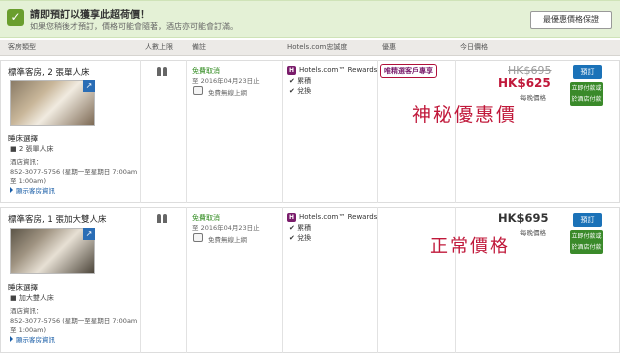 Image resolution: width=620 pixels, height=355 pixels. Describe the element at coordinates (199, 47) in the screenshot. I see `col-notes: 備註` at that location.